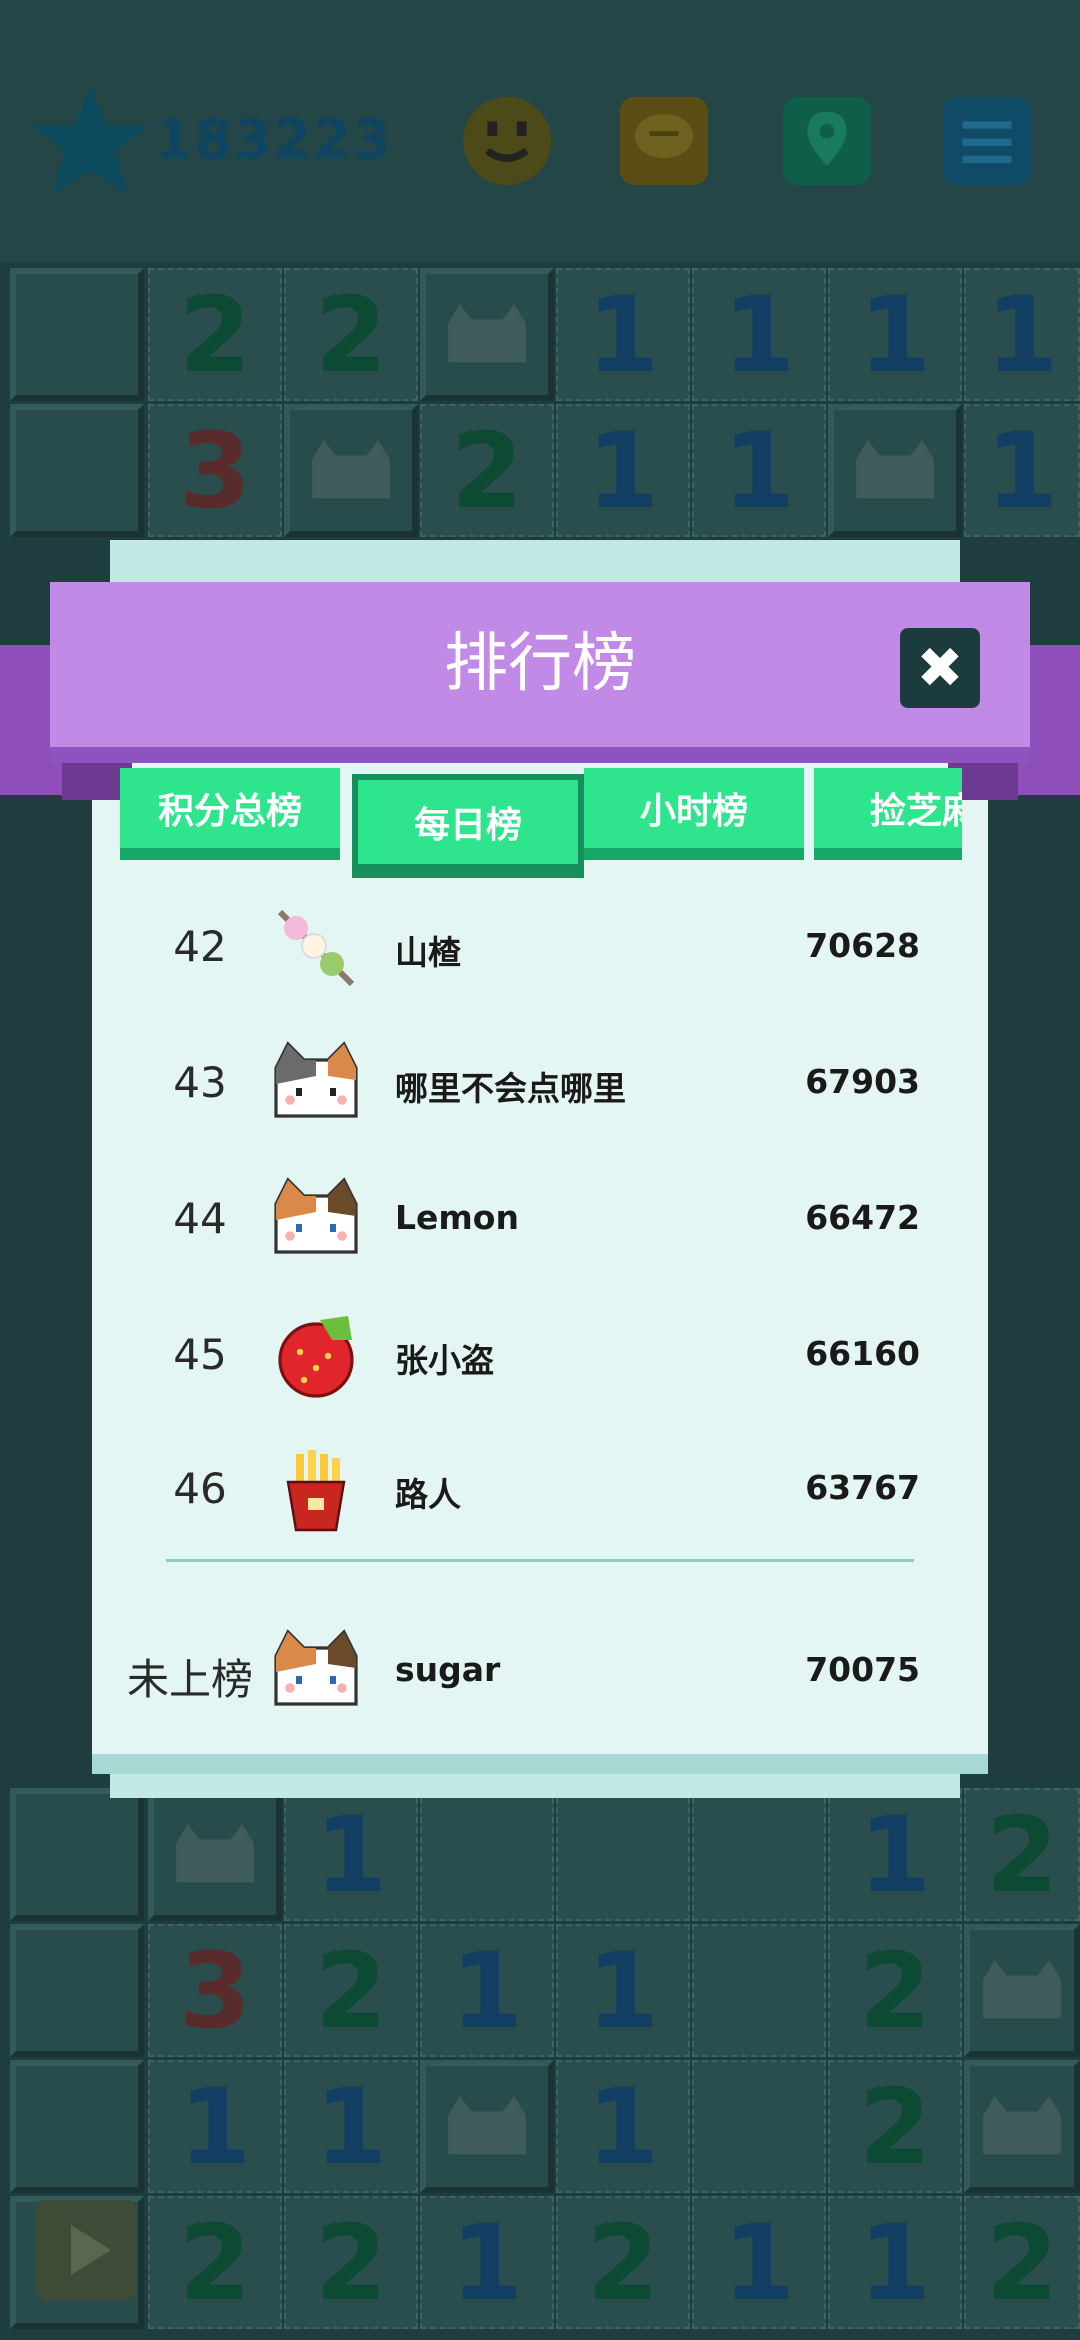 The width and height of the screenshot is (1080, 2340). I want to click on chat-button, so click(664, 141).